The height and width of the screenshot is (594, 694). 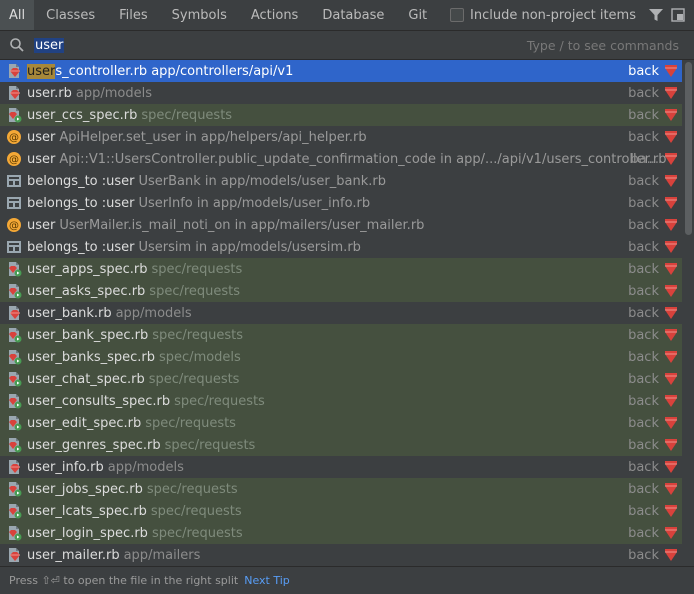 I want to click on list-item-name: user_mailer.rb, so click(x=73, y=555).